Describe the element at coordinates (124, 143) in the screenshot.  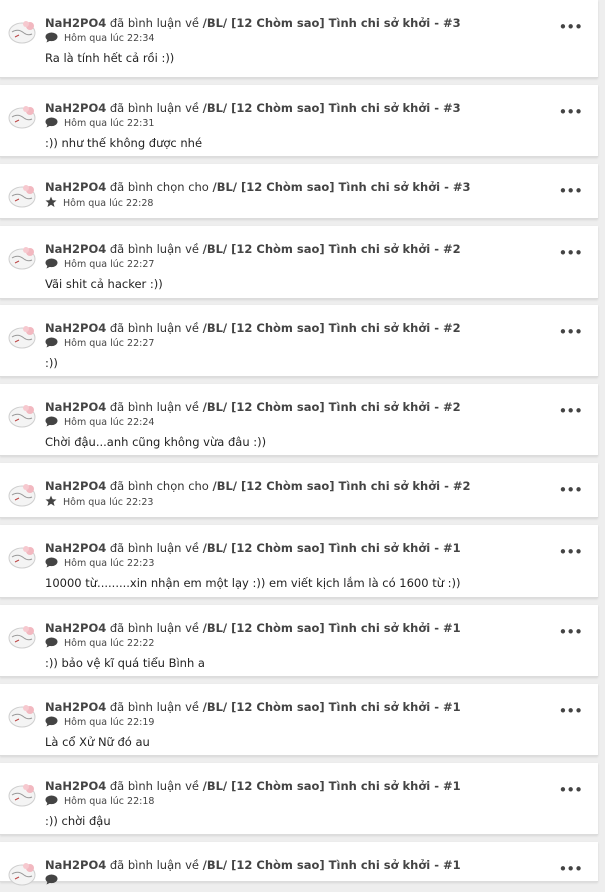
I see `comment-text: :)) như thế không được nhé` at that location.